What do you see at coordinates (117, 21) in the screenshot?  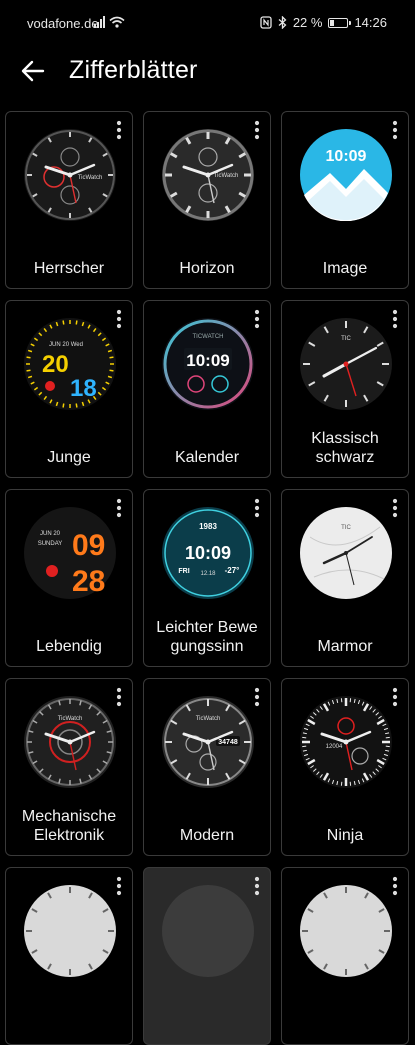 I see `wifi-icon` at bounding box center [117, 21].